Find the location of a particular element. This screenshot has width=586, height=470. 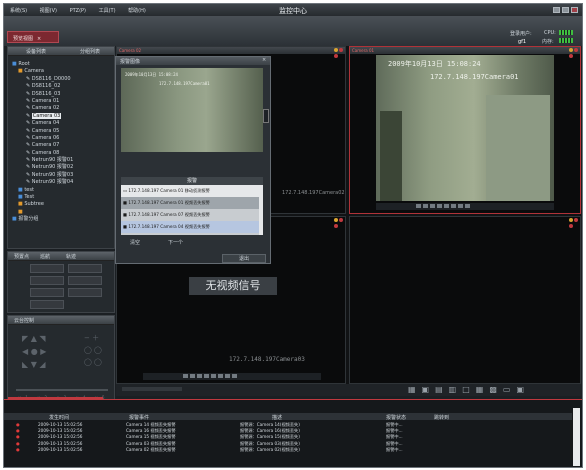

menu-system: 系统(S) is located at coordinates (18, 11).